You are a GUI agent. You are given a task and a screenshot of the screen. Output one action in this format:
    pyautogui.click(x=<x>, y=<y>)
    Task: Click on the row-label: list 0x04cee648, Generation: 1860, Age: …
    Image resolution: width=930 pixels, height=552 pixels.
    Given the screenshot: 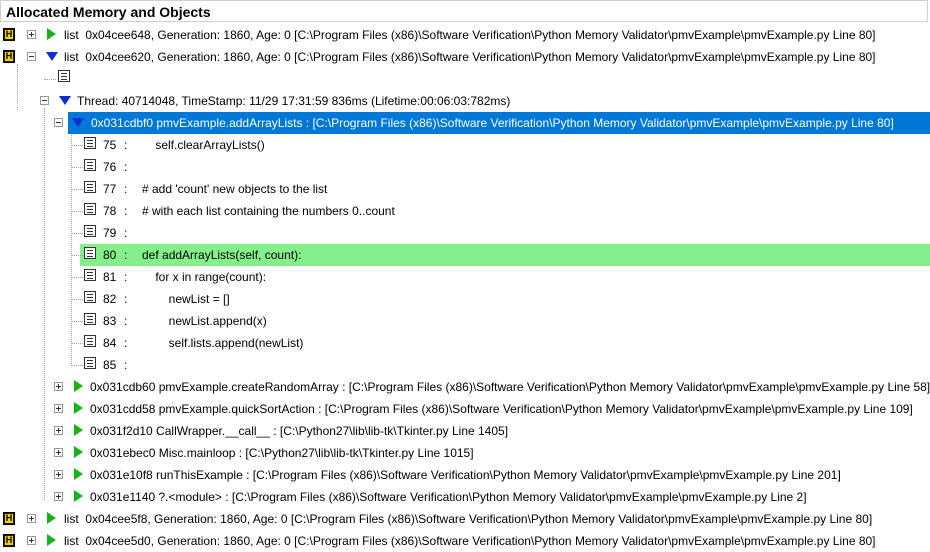 What is the action you would take?
    pyautogui.click(x=470, y=35)
    